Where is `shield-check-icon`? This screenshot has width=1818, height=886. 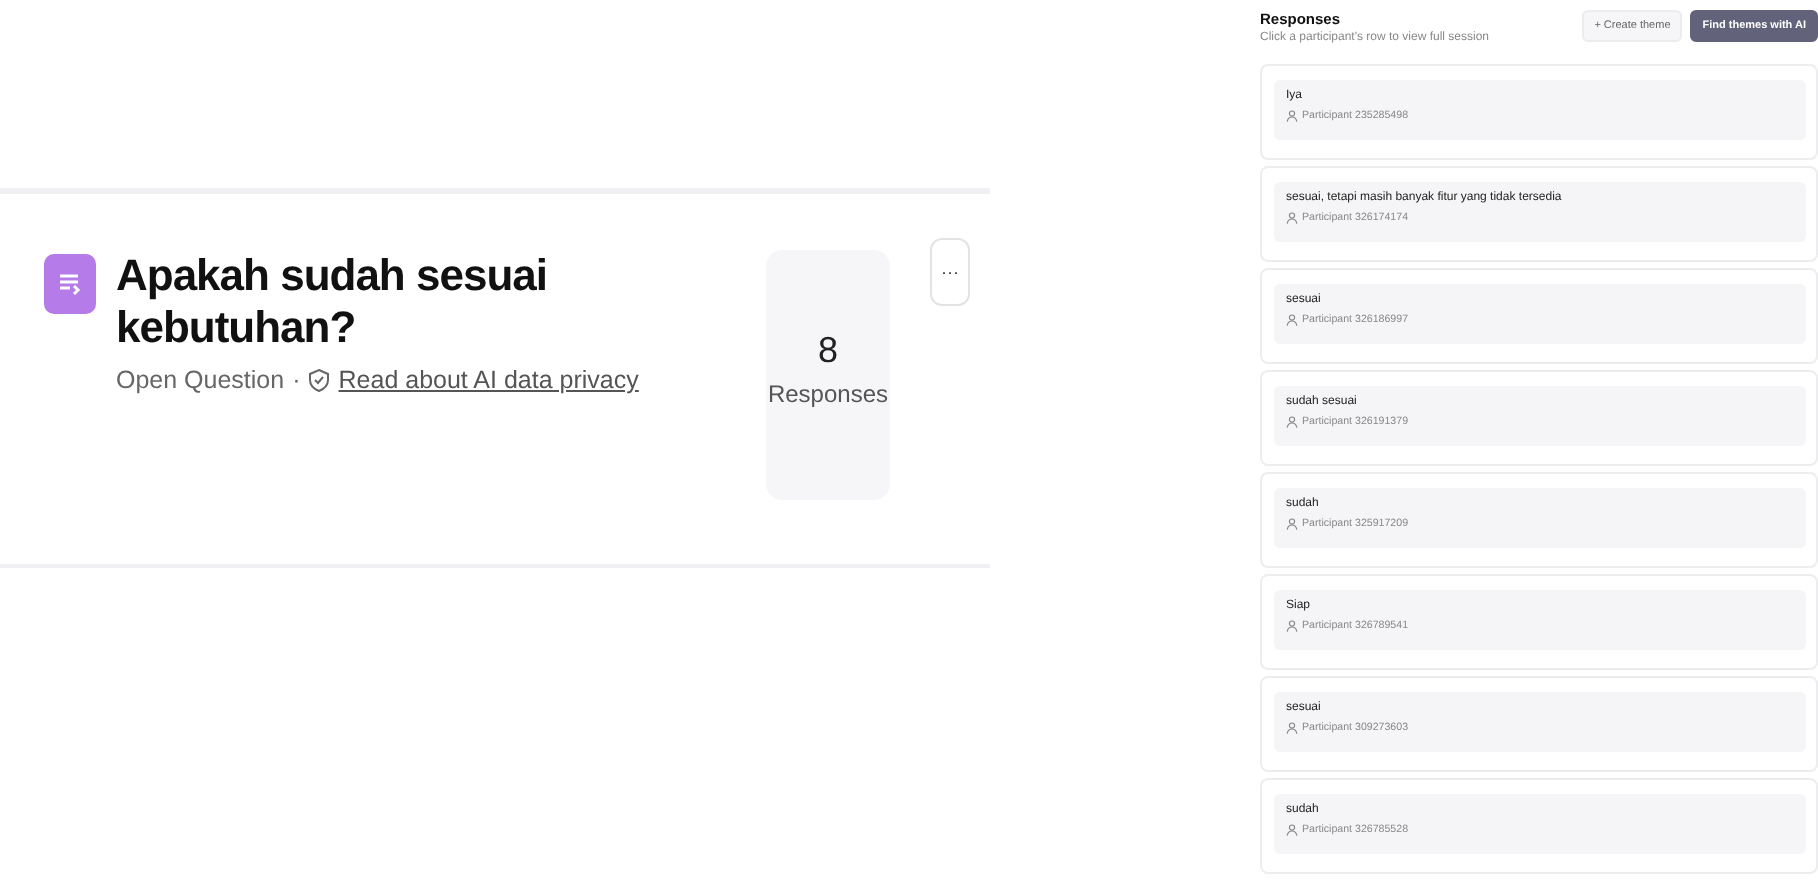
shield-check-icon is located at coordinates (319, 380).